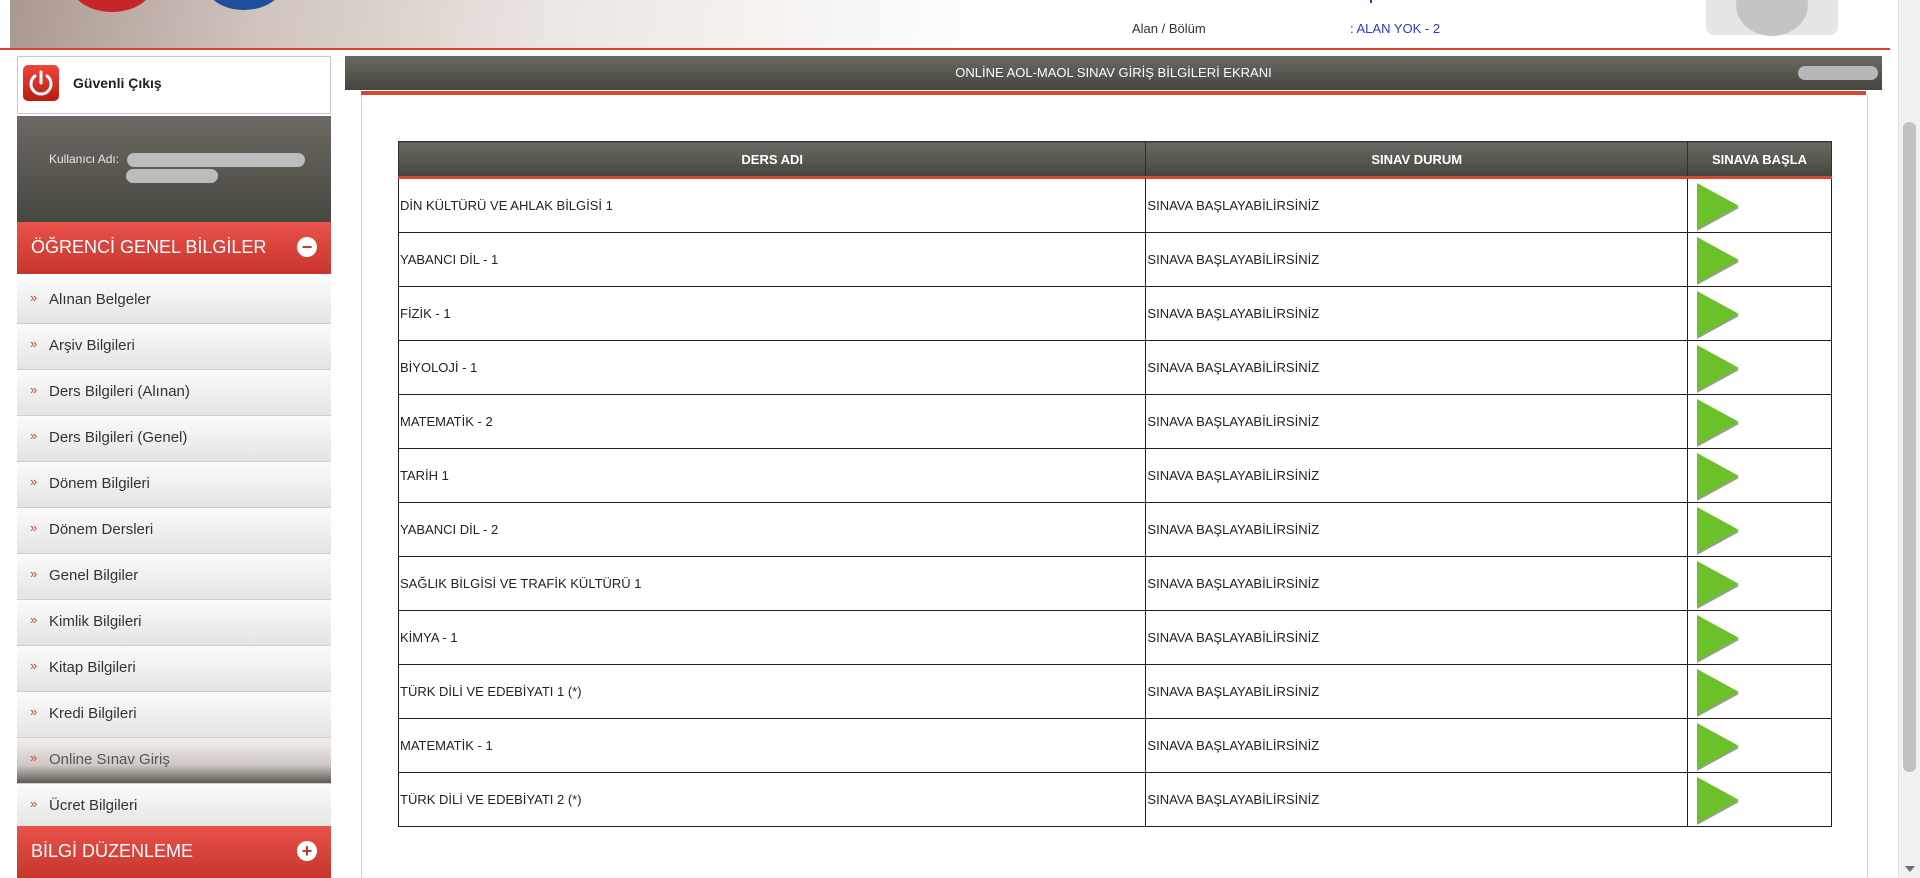  Describe the element at coordinates (174, 85) in the screenshot. I see `logout-button: Güvenli Çıkış` at that location.